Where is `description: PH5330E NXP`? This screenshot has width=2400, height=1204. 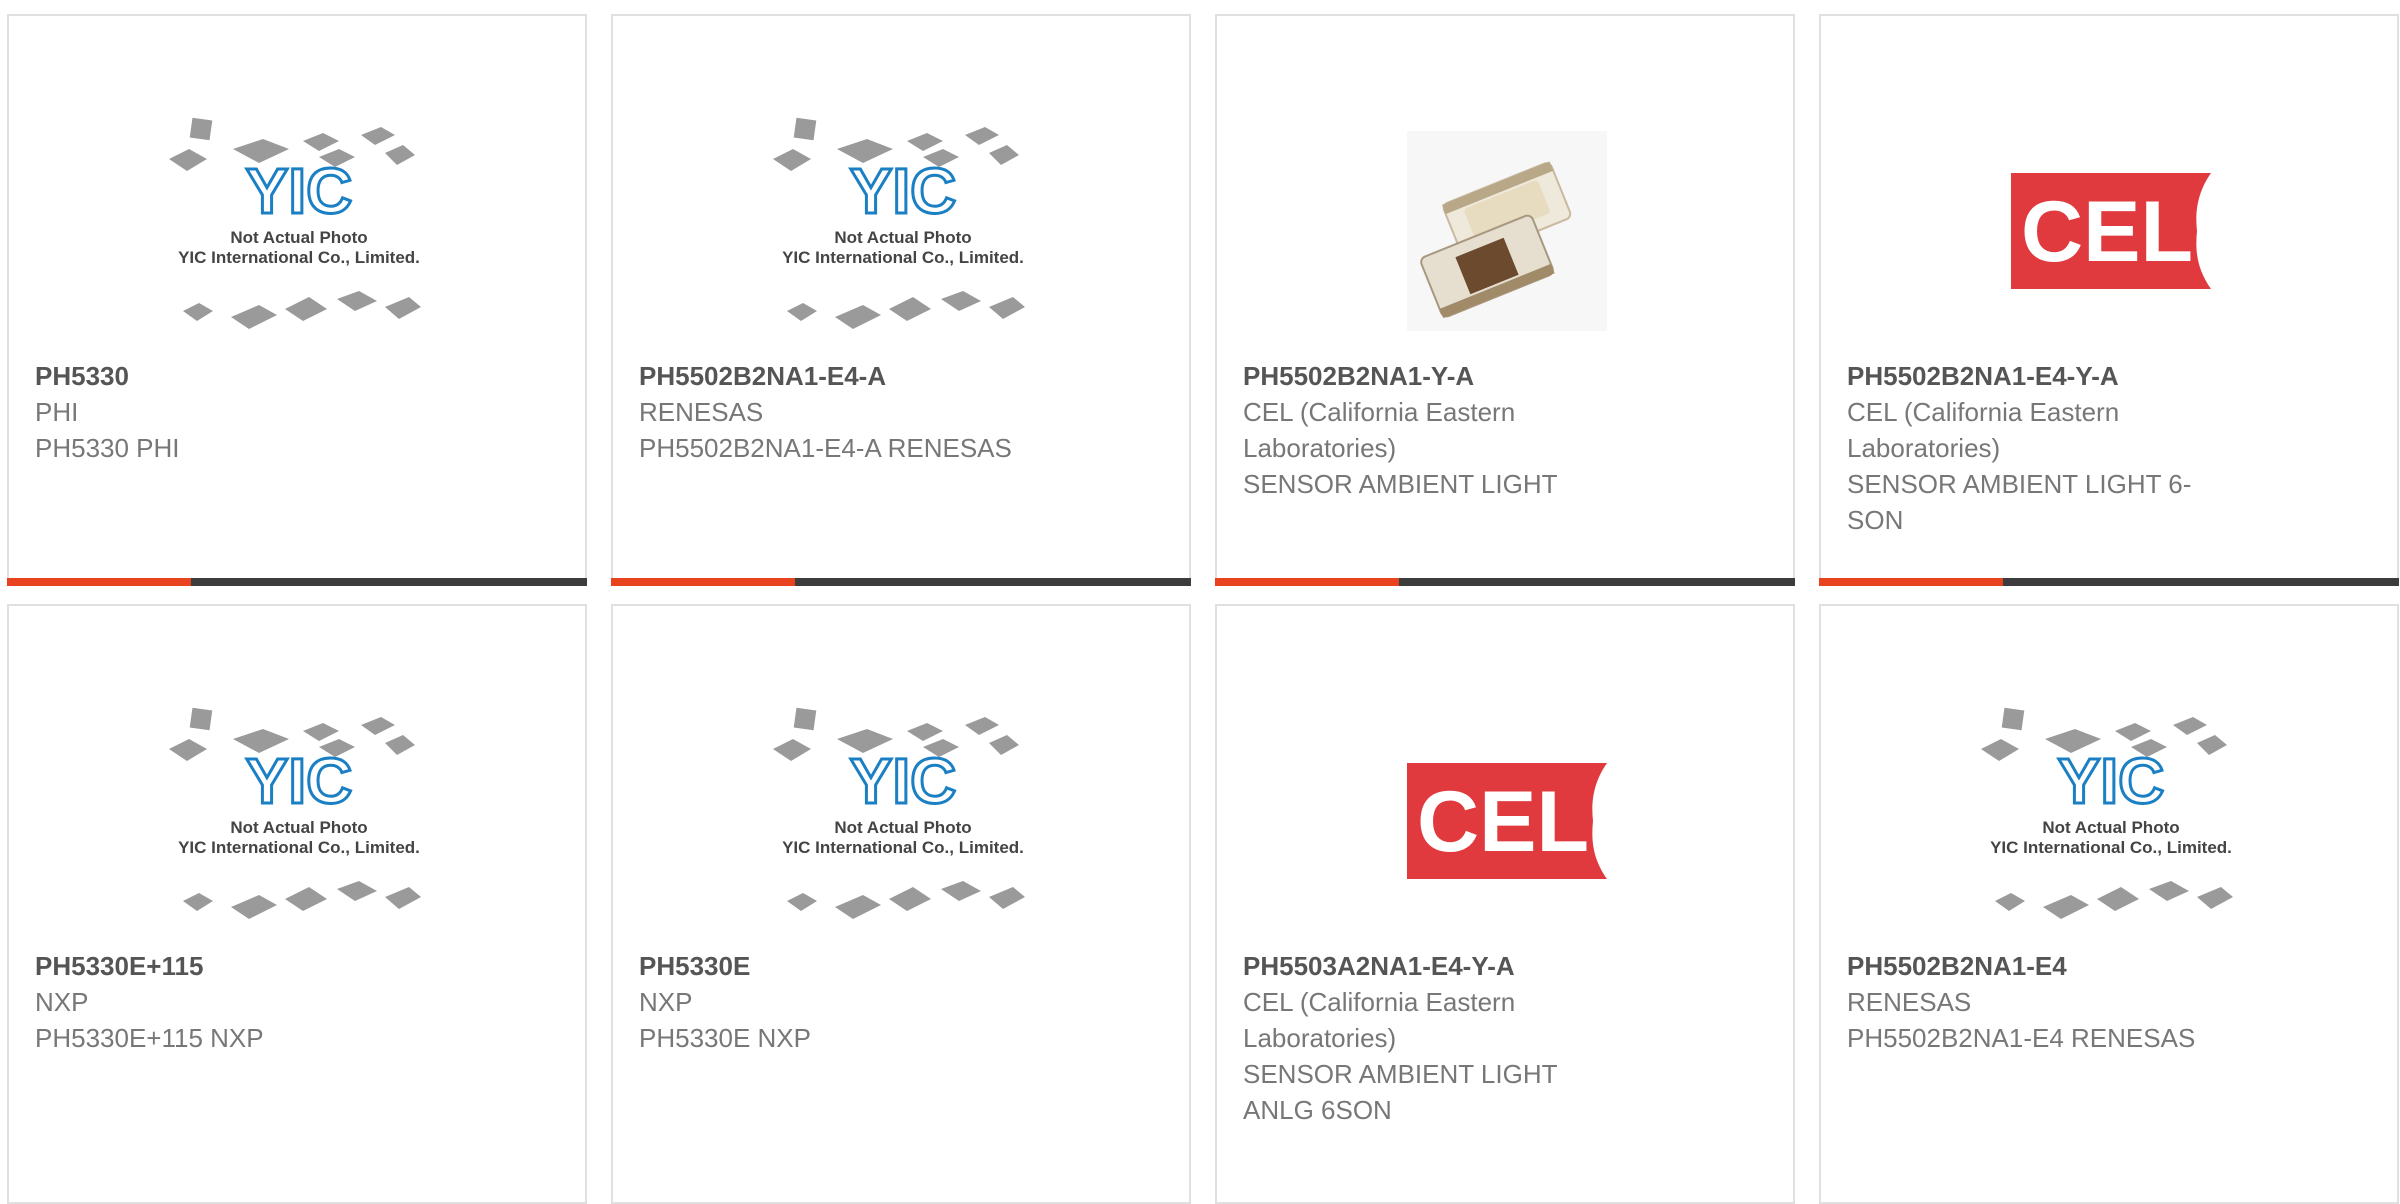 description: PH5330E NXP is located at coordinates (725, 1038).